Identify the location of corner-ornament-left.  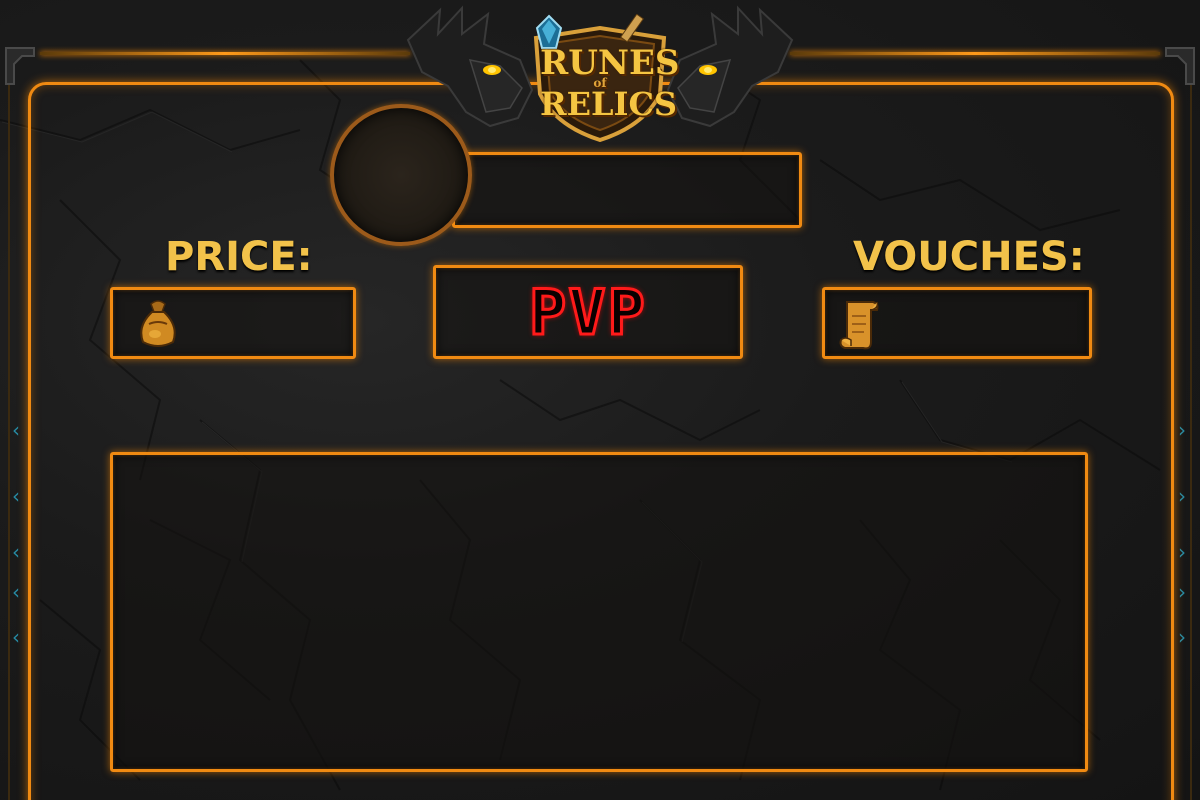
(20, 66).